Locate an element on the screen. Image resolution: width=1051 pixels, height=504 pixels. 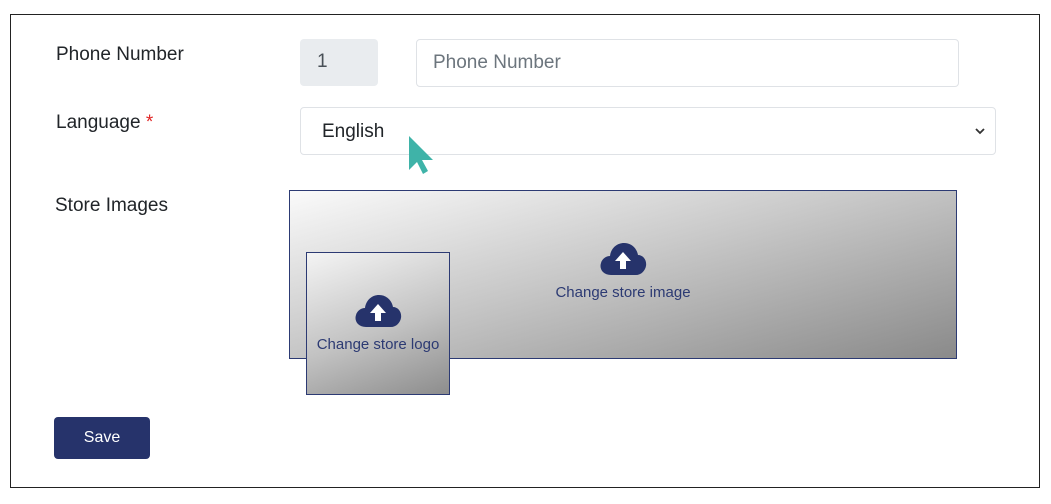
language-label: Language * is located at coordinates (104, 123).